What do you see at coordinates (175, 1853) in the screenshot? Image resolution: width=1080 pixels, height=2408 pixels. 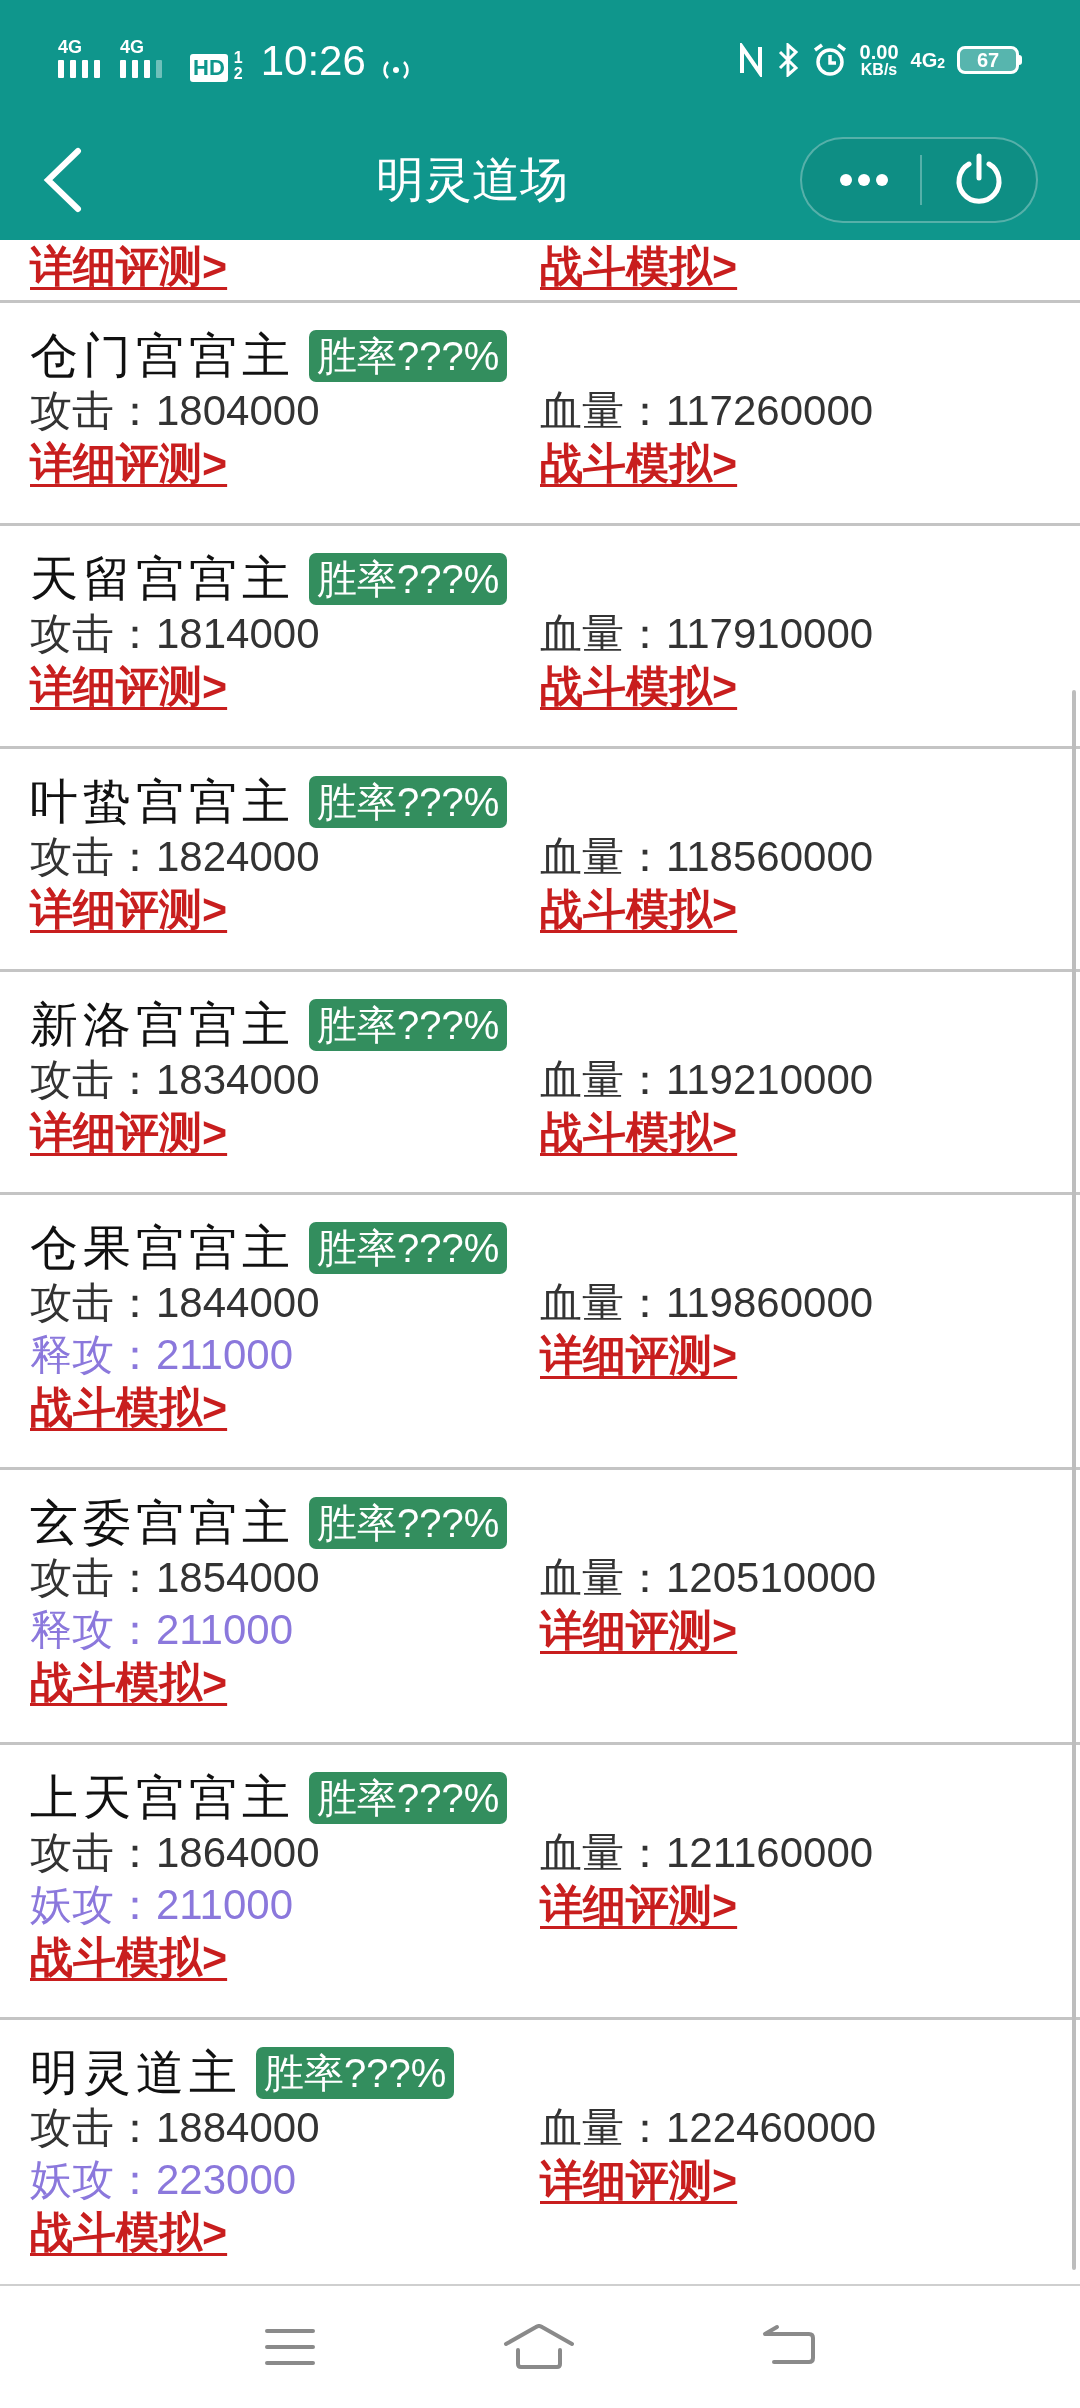 I see `stat-text: 攻击：1864000` at bounding box center [175, 1853].